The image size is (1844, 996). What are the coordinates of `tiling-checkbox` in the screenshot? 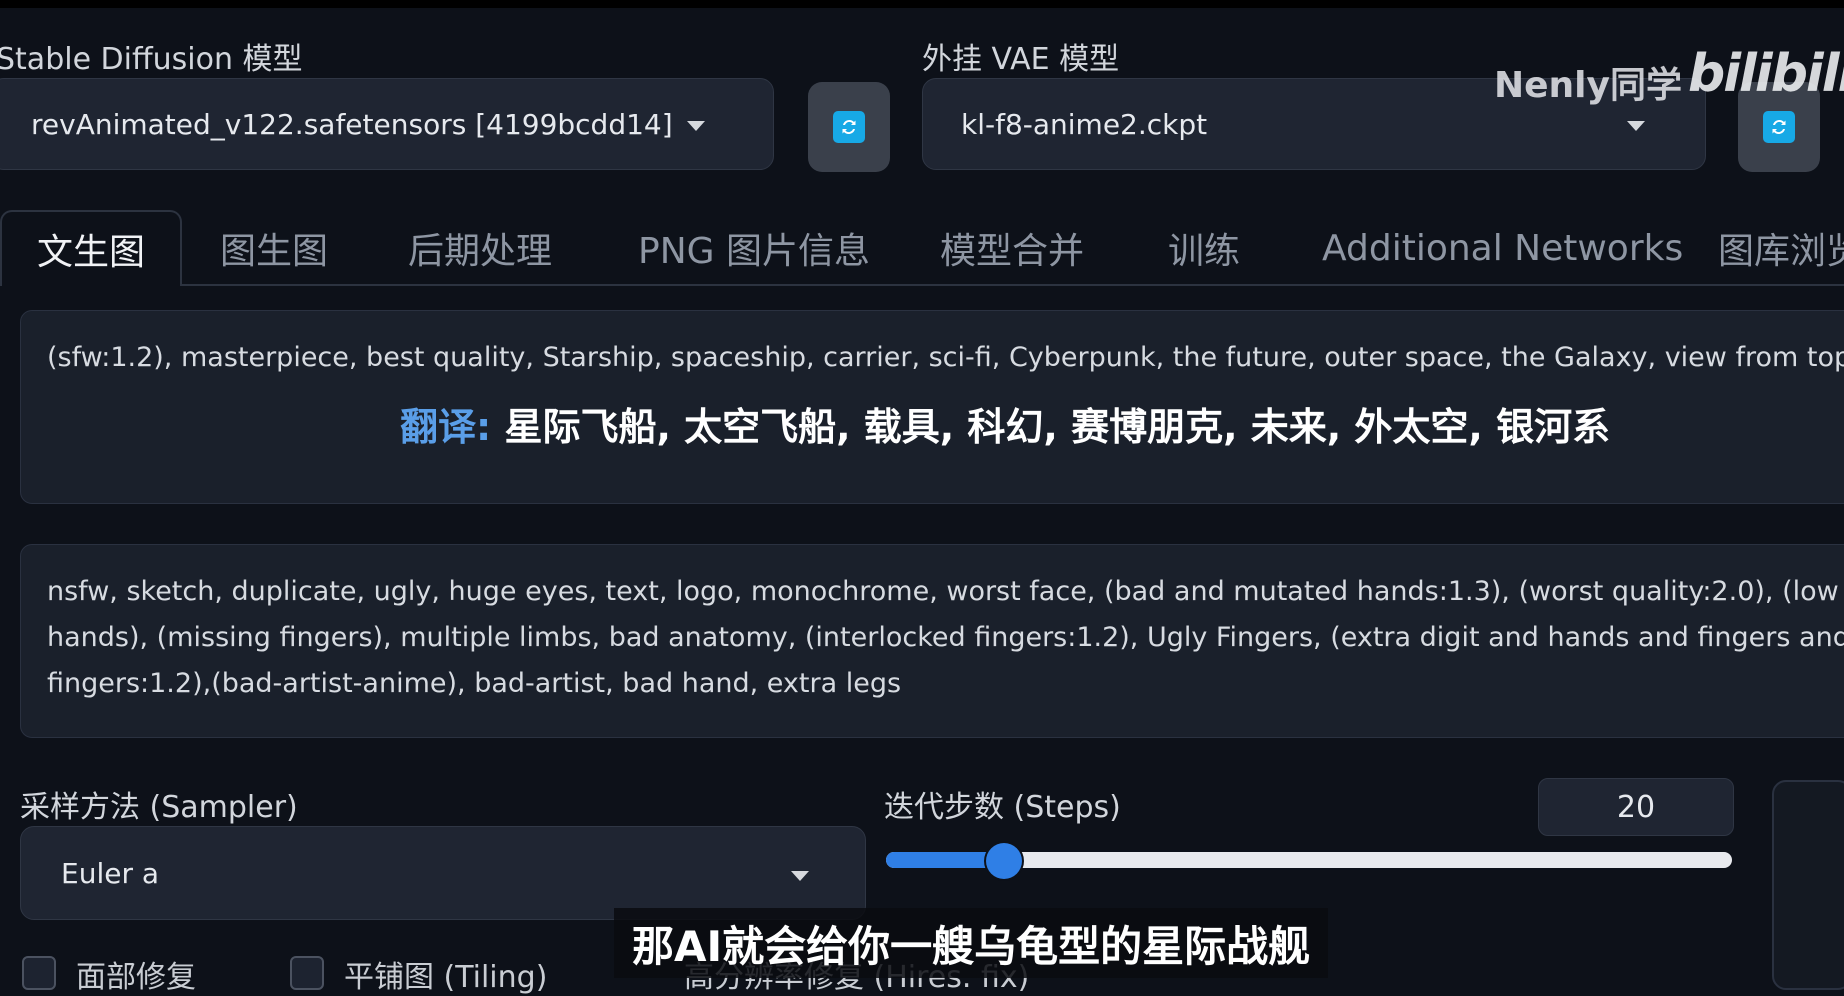 It's located at (307, 973).